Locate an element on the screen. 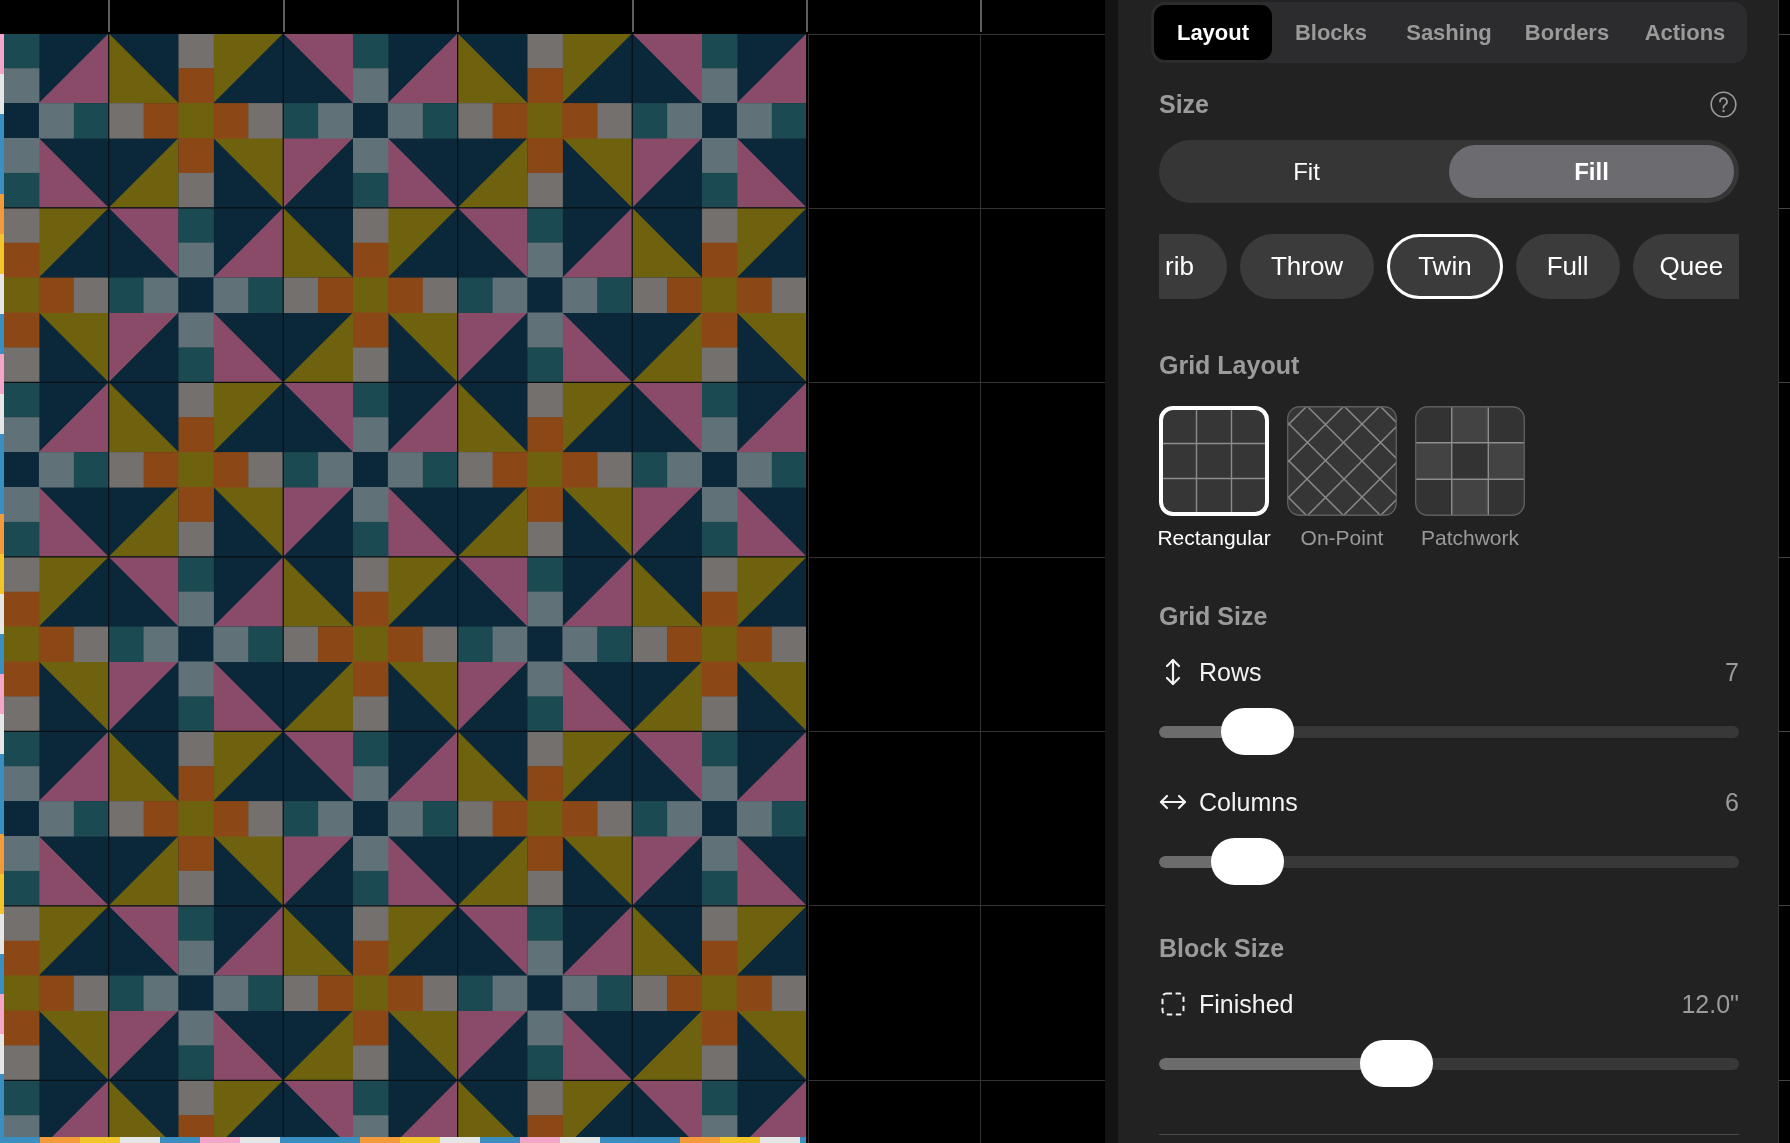 This screenshot has height=1143, width=1790. section-heading: Size is located at coordinates (1184, 104).